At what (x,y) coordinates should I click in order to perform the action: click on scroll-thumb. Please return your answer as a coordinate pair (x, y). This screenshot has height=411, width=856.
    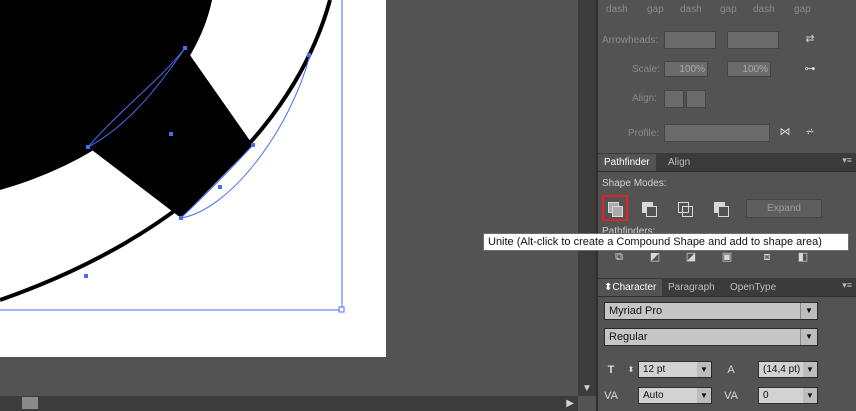
    Looking at the image, I should click on (30, 403).